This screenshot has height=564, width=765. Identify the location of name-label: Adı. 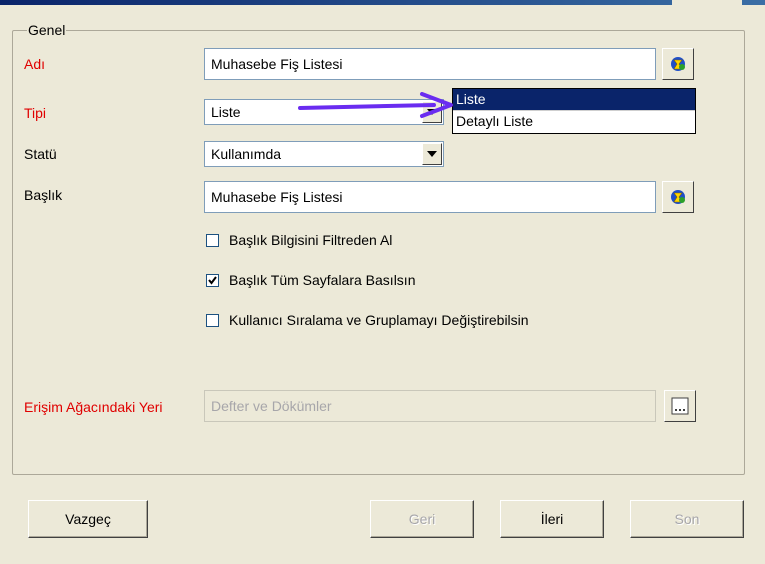
(35, 64).